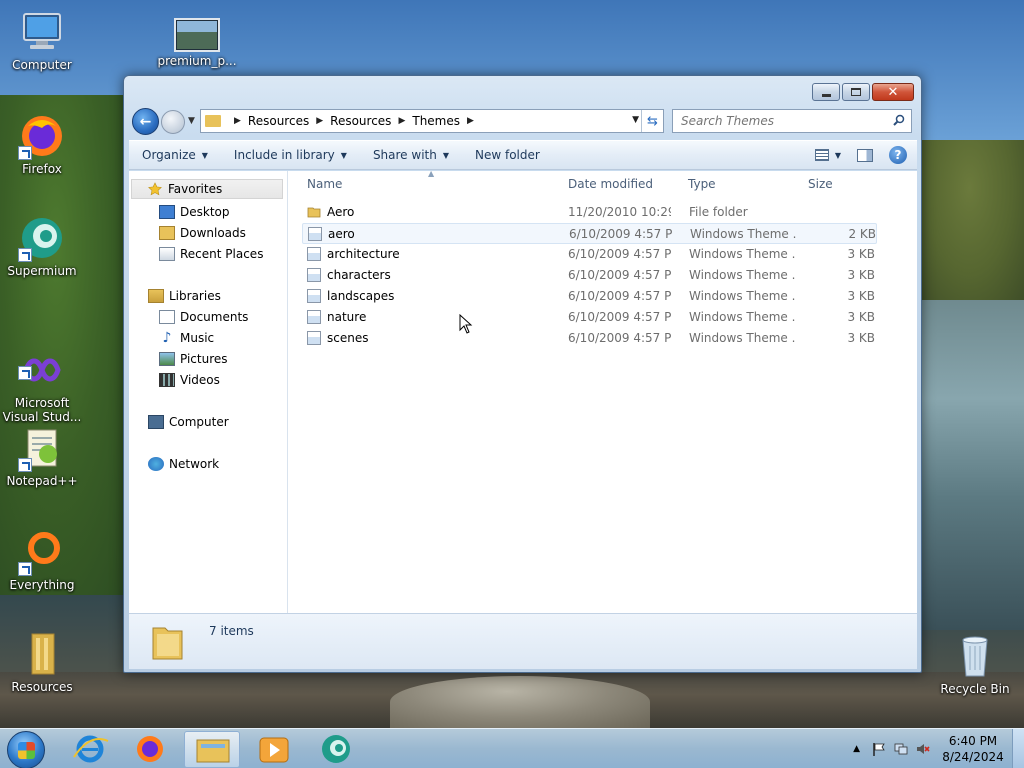 The height and width of the screenshot is (768, 1024). I want to click on refresh-button: ⇆, so click(652, 121).